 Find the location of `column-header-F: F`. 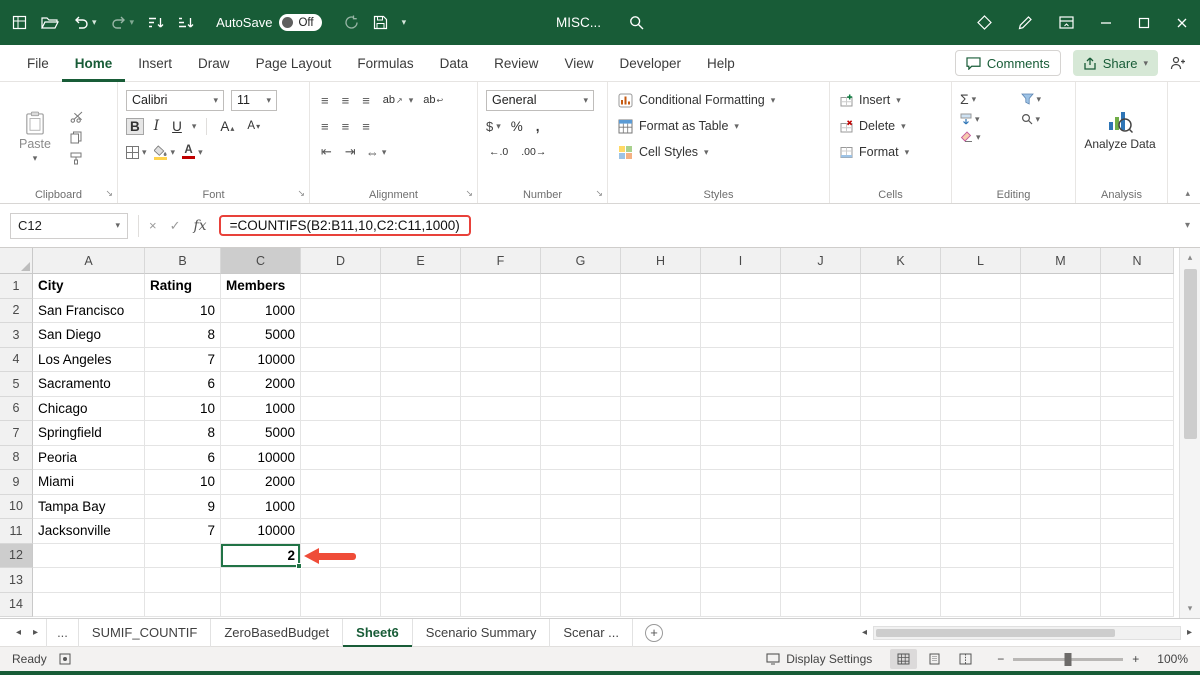

column-header-F: F is located at coordinates (501, 261).